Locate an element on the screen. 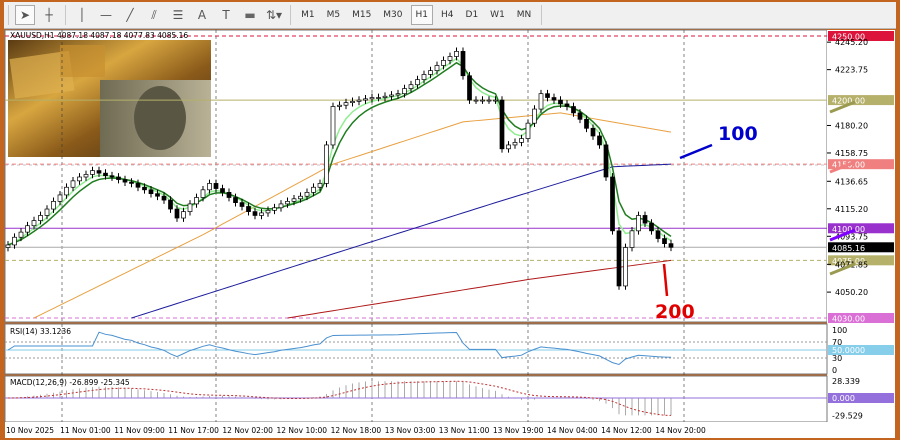 This screenshot has height=440, width=900. horizontal-line-icon: — is located at coordinates (106, 15).